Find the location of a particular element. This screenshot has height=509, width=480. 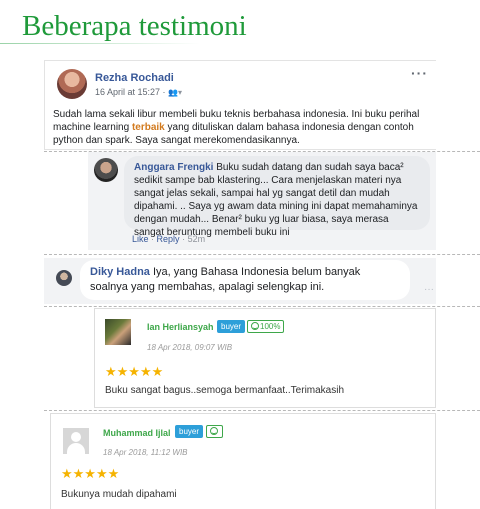

comment-age: 52m is located at coordinates (197, 239).